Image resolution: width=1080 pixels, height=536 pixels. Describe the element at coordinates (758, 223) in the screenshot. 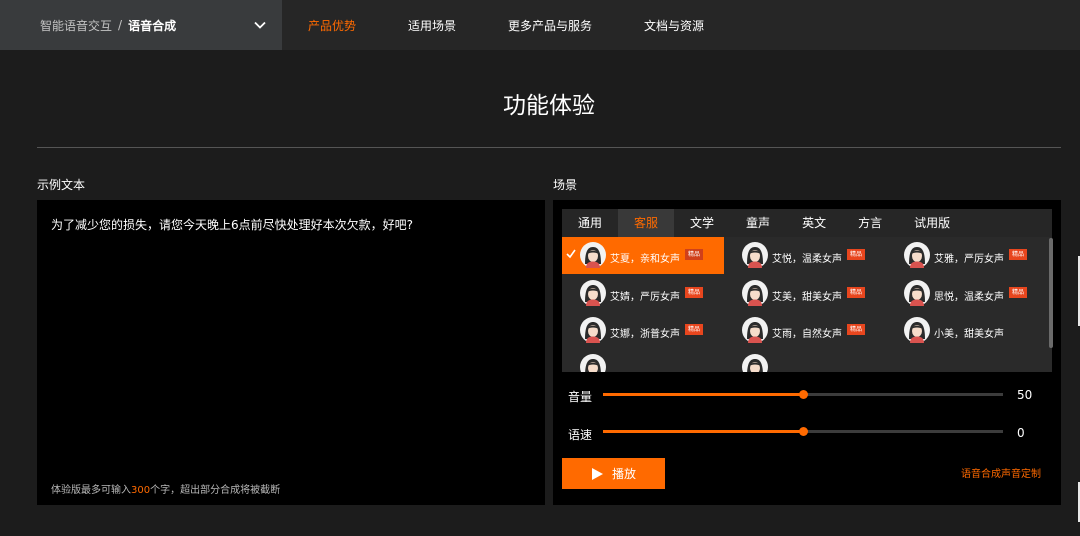

I see `tab-child-voice: 童声` at that location.